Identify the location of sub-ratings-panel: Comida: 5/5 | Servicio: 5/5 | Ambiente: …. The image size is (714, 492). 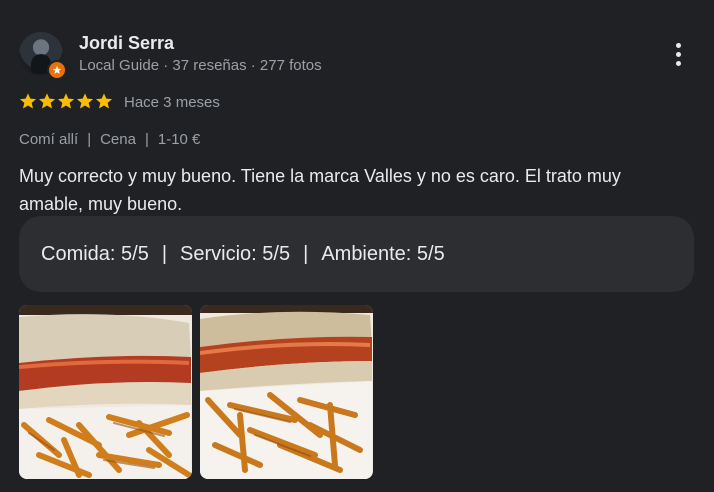
(356, 254).